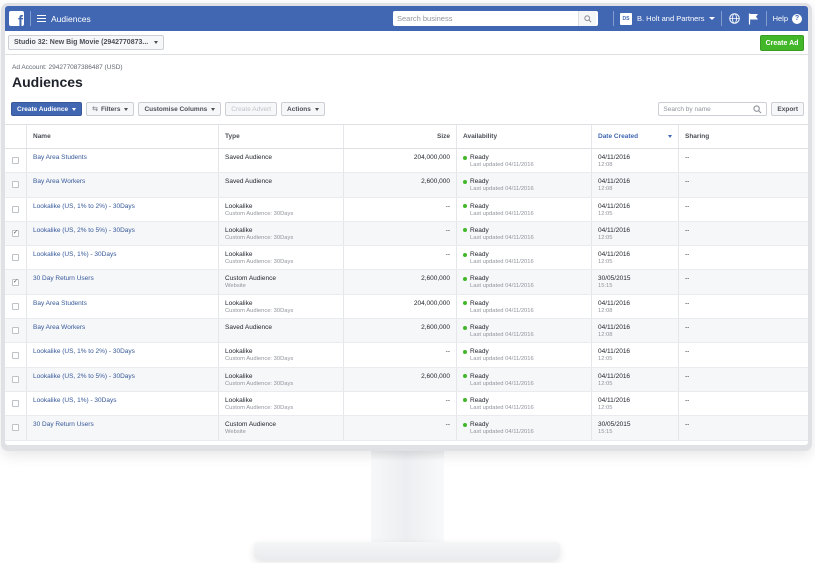  Describe the element at coordinates (435, 376) in the screenshot. I see `audience-size: 2,600,000` at that location.